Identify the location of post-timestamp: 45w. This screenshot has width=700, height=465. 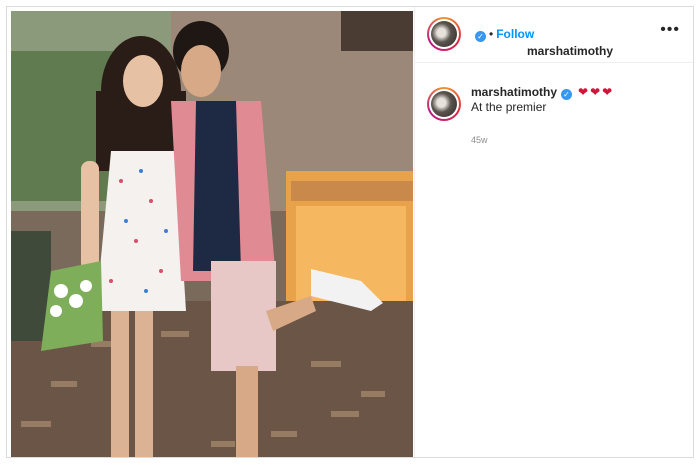
(479, 140).